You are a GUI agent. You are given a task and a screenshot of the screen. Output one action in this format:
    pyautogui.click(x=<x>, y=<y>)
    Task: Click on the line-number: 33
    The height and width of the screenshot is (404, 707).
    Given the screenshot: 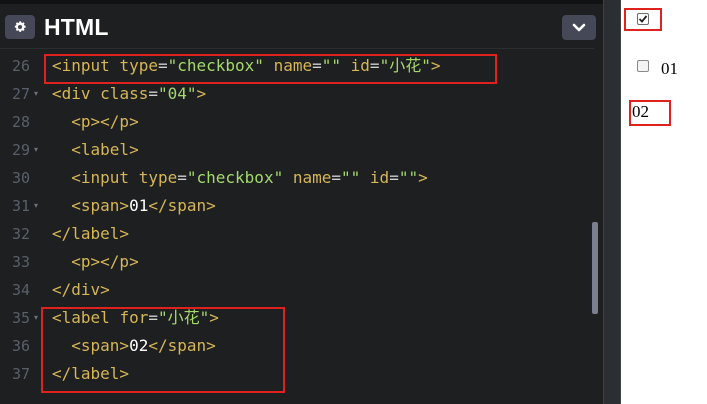 What is the action you would take?
    pyautogui.click(x=20, y=262)
    